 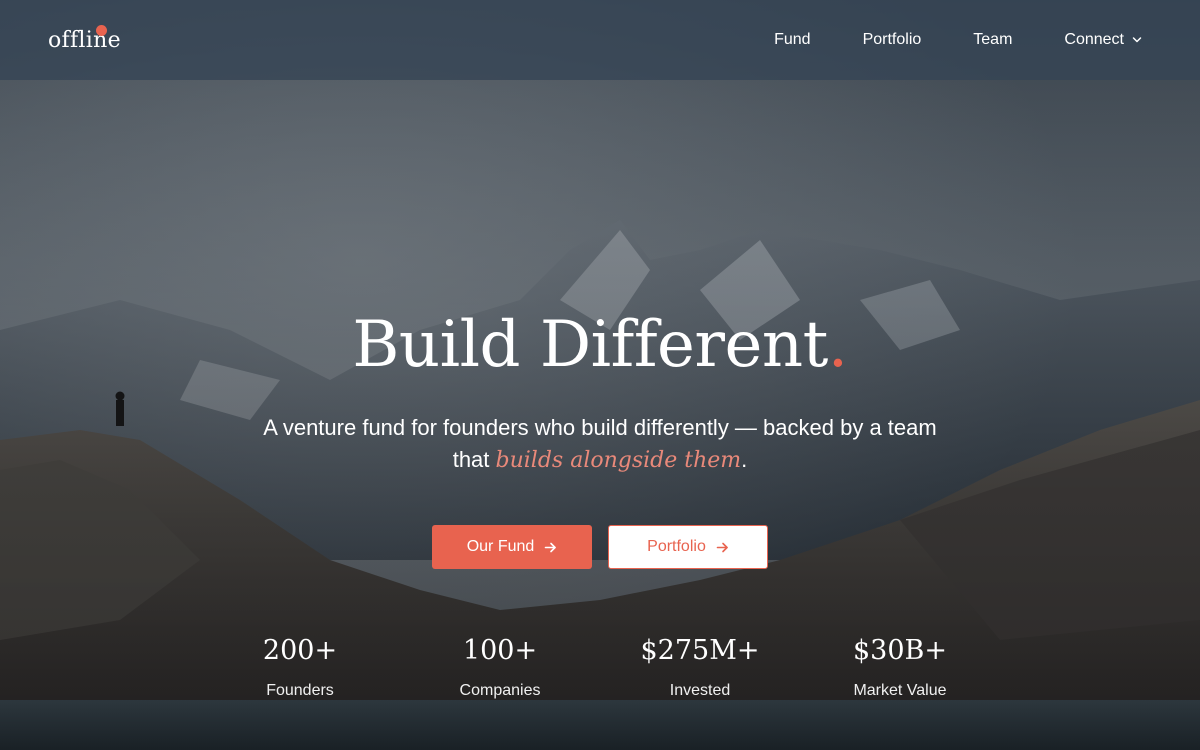 I want to click on nav-item-portfolio: Portfolio, so click(x=892, y=40).